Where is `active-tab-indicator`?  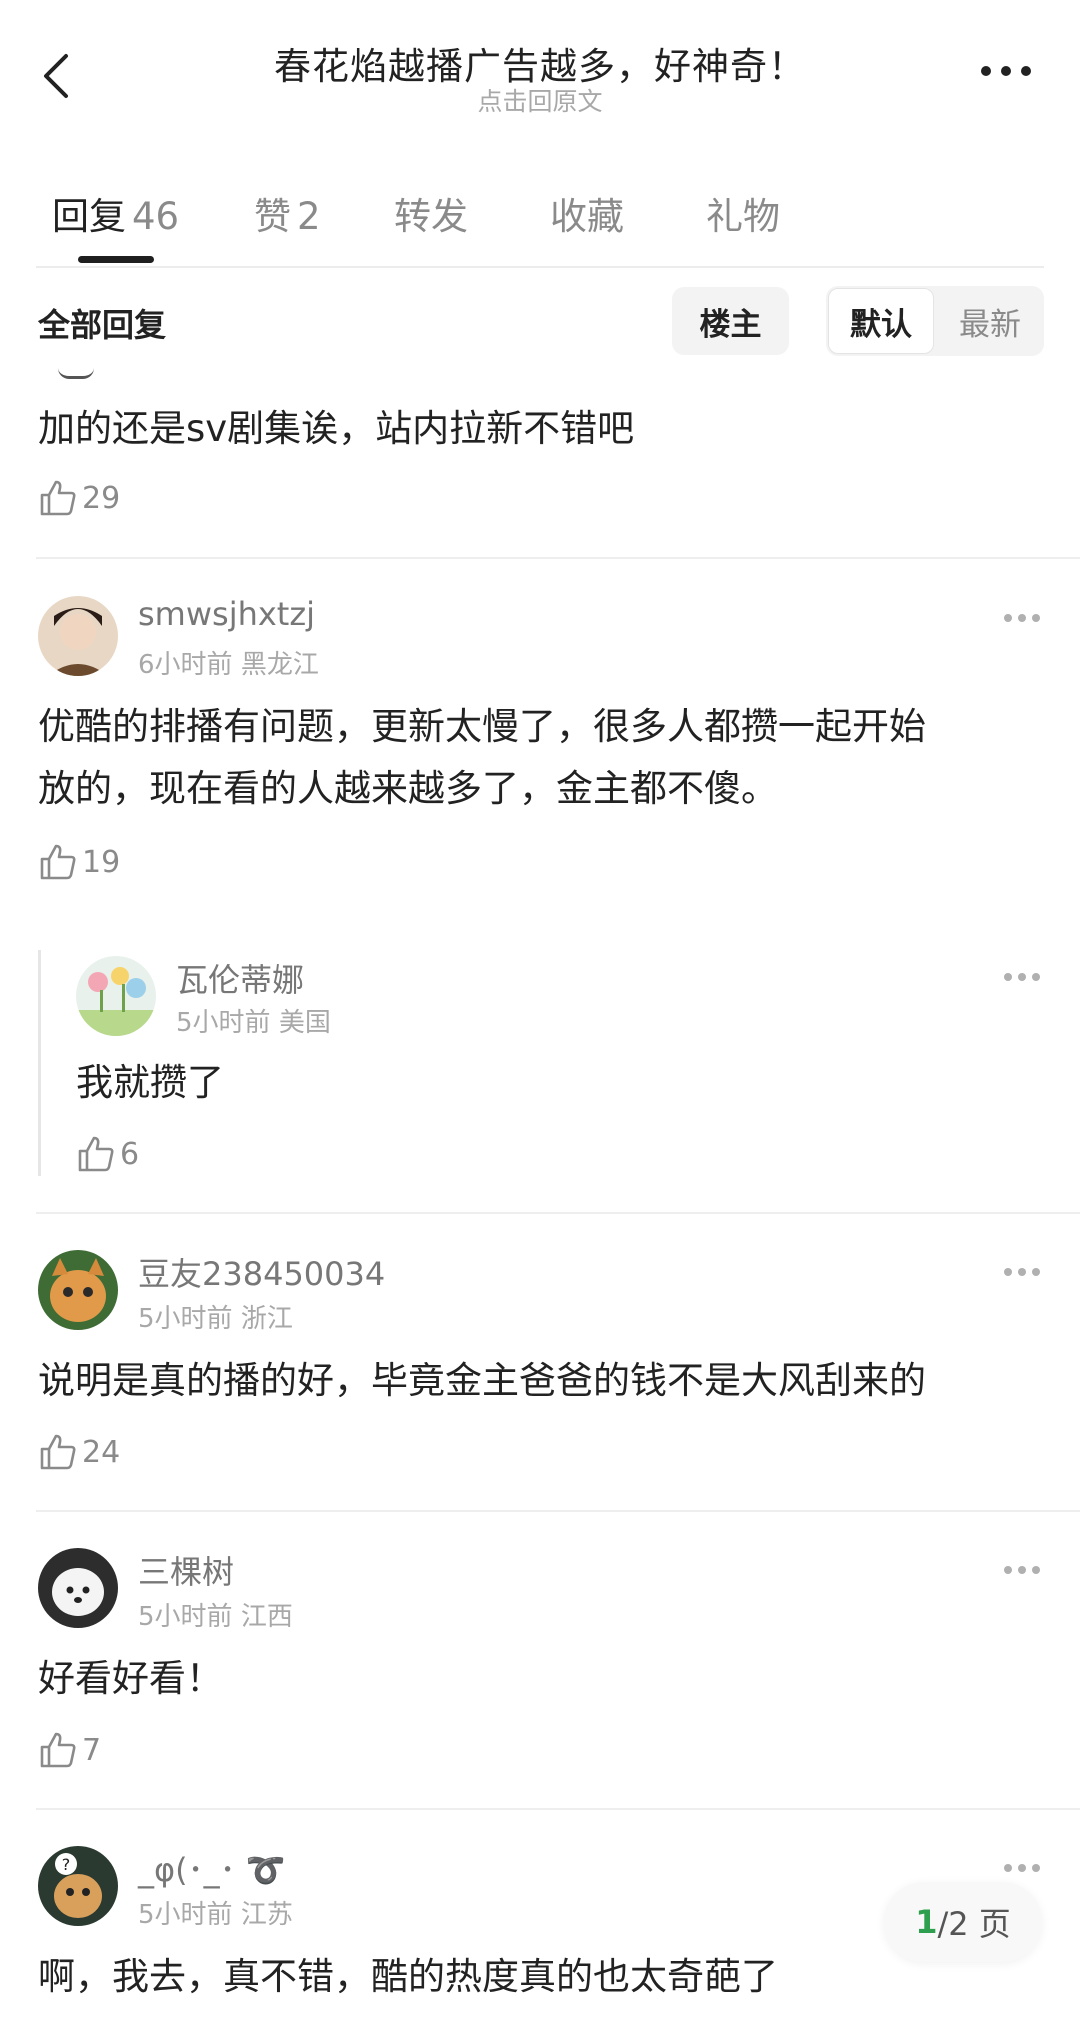 active-tab-indicator is located at coordinates (116, 259).